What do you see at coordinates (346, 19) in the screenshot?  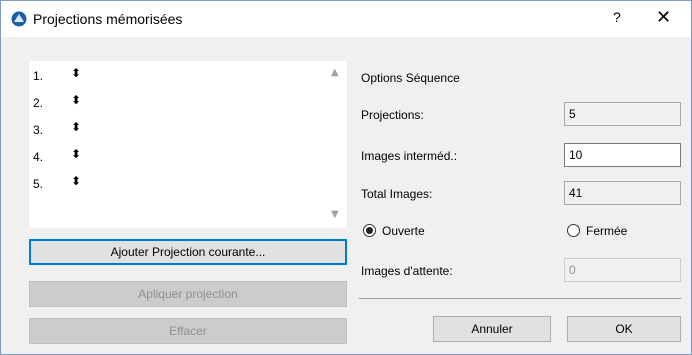 I see `title-bar: Projections mémorisées ? ✕` at bounding box center [346, 19].